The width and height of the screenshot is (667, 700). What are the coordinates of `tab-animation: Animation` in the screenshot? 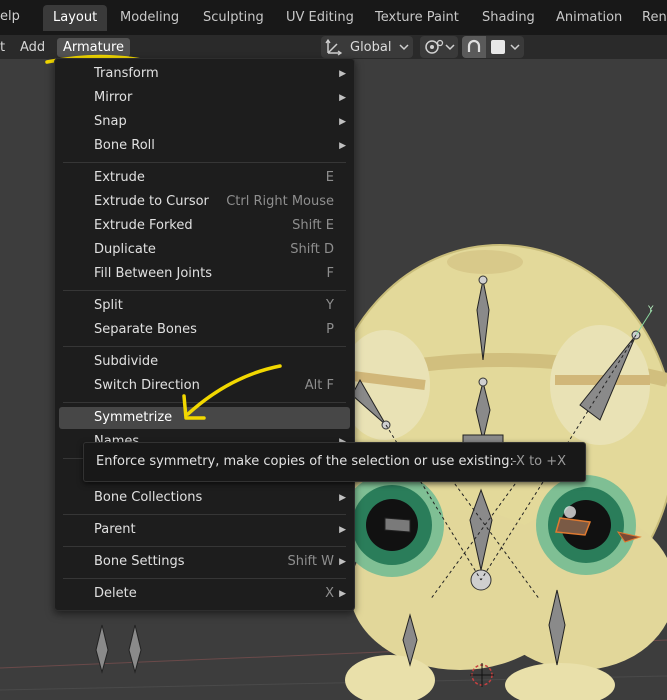 It's located at (589, 18).